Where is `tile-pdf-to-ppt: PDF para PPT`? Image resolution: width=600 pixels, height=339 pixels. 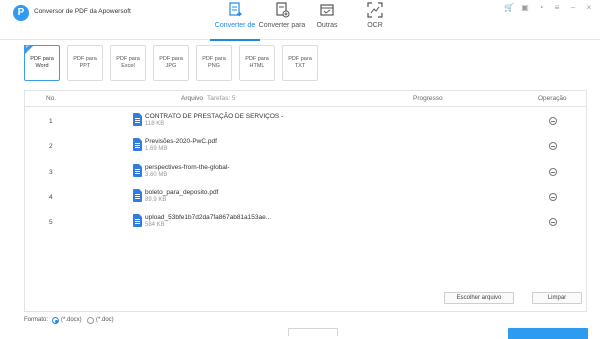 tile-pdf-to-ppt: PDF para PPT is located at coordinates (85, 63).